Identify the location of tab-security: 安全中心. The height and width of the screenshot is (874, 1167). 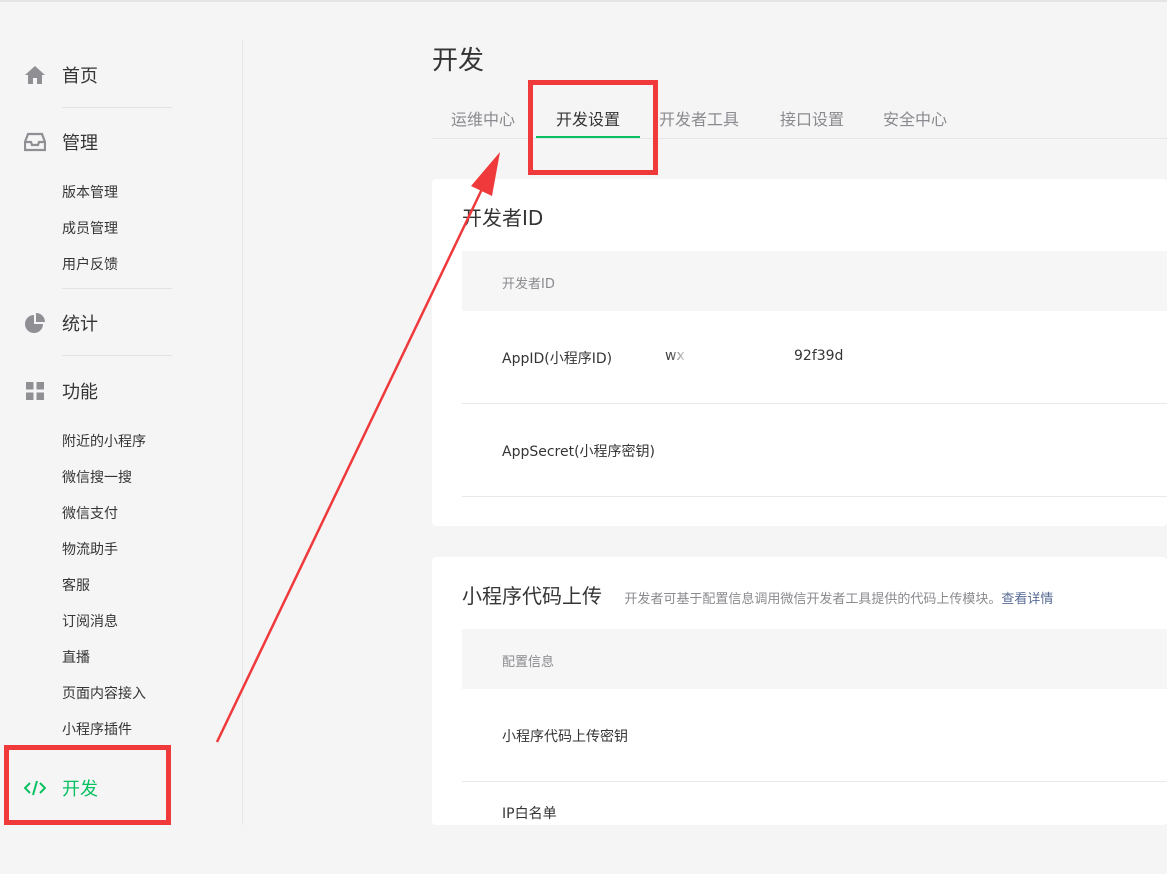
(915, 118).